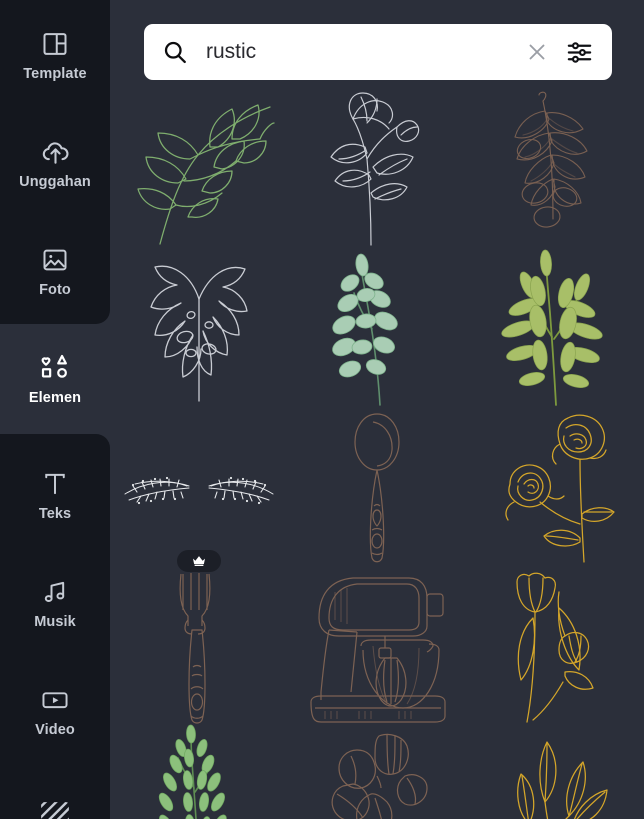 The width and height of the screenshot is (644, 819). Describe the element at coordinates (55, 730) in the screenshot. I see `sidebar-item-label: Video` at that location.